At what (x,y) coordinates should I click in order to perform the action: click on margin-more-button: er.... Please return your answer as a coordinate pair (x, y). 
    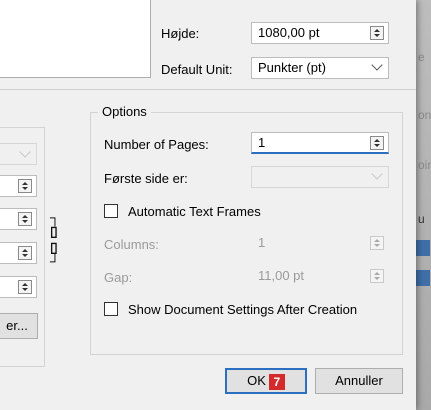
    Looking at the image, I should click on (19, 326).